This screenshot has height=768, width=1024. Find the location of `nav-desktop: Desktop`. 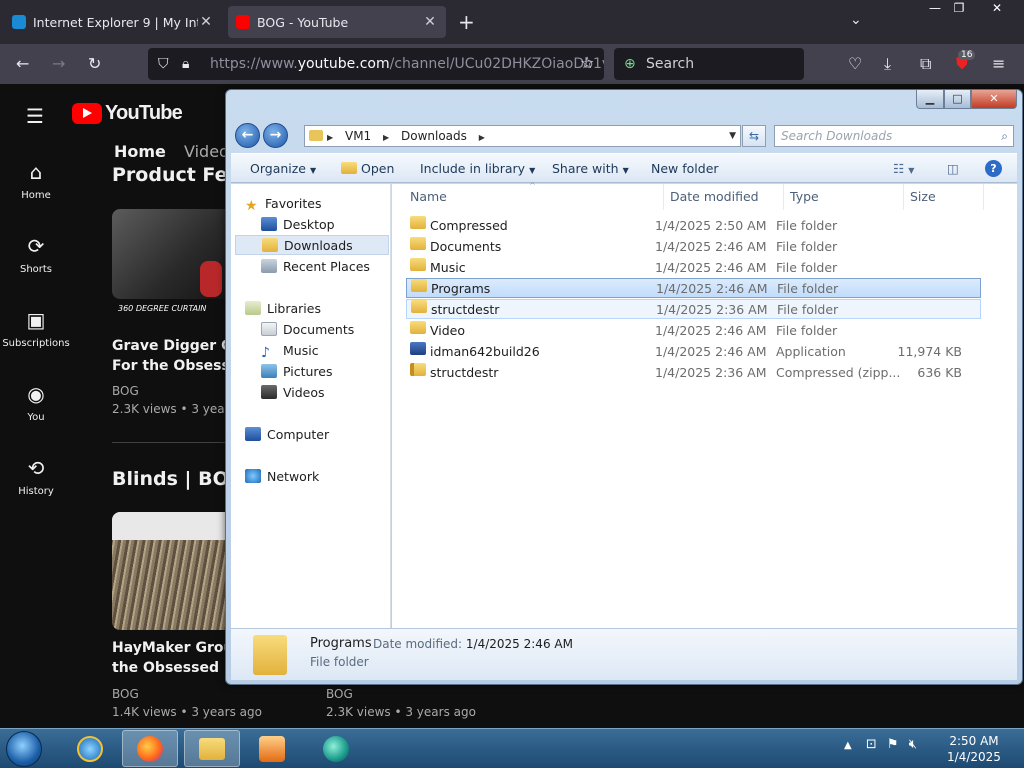

nav-desktop: Desktop is located at coordinates (325, 225).